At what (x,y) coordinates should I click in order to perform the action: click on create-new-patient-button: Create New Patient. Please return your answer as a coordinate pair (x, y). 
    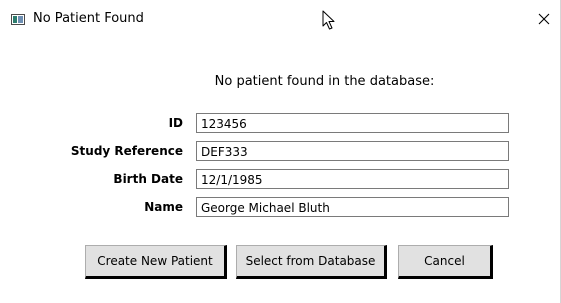
    Looking at the image, I should click on (156, 262).